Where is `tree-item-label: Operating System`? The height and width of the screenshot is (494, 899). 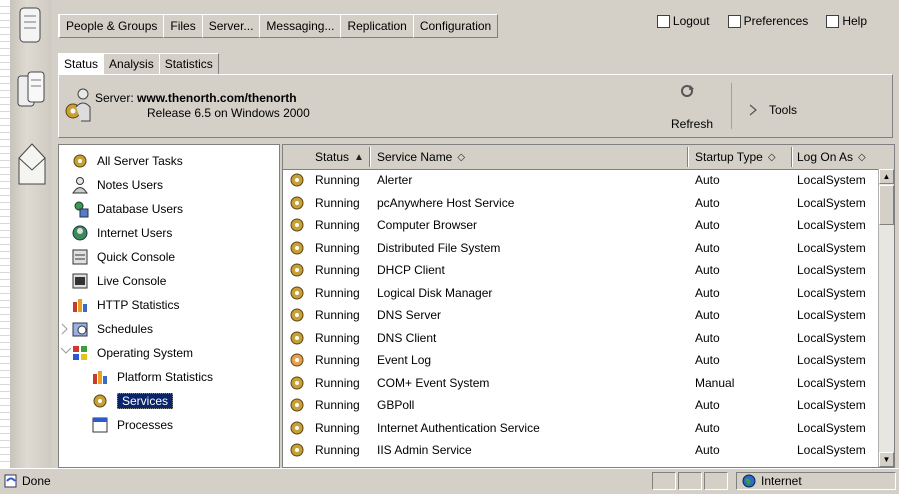 tree-item-label: Operating System is located at coordinates (145, 353).